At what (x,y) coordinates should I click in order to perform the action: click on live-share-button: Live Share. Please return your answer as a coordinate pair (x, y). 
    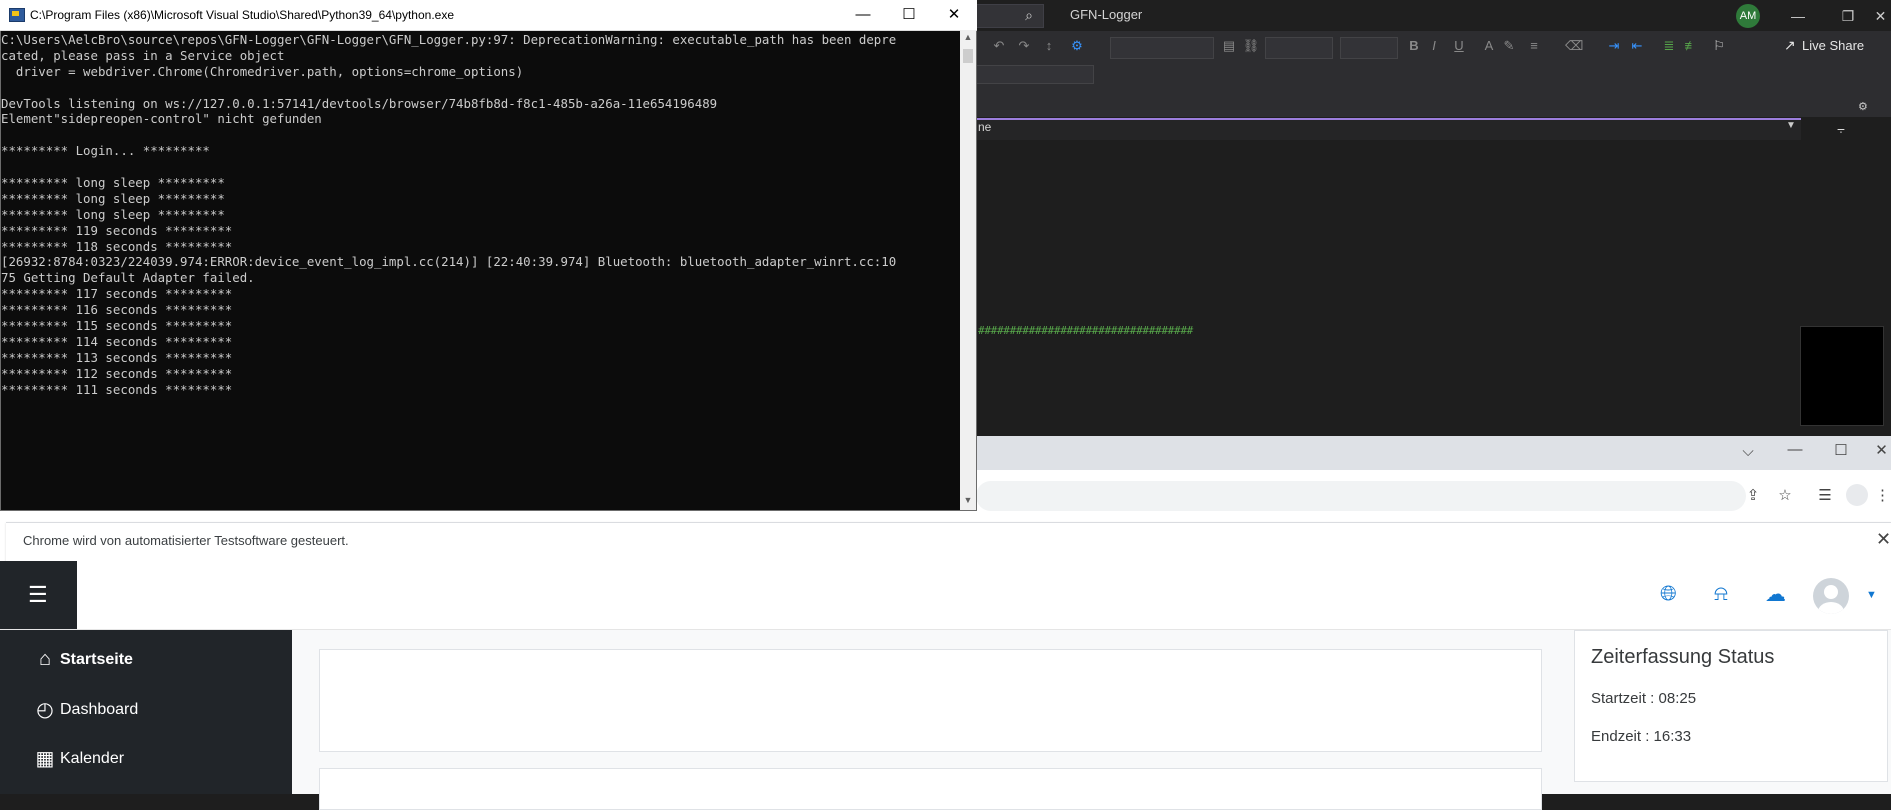
    Looking at the image, I should click on (1833, 45).